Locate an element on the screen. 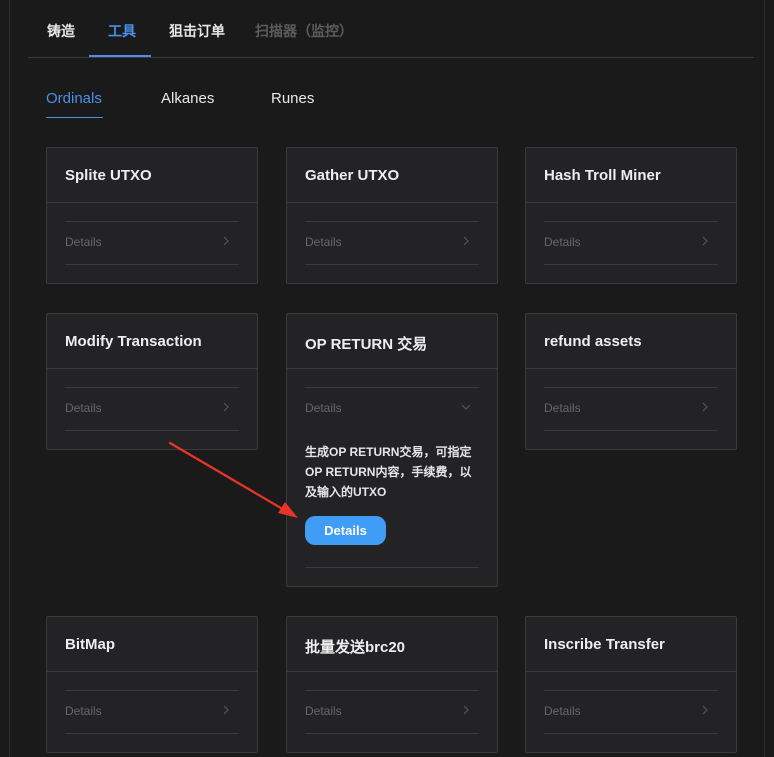  card-title: refund assets is located at coordinates (593, 341).